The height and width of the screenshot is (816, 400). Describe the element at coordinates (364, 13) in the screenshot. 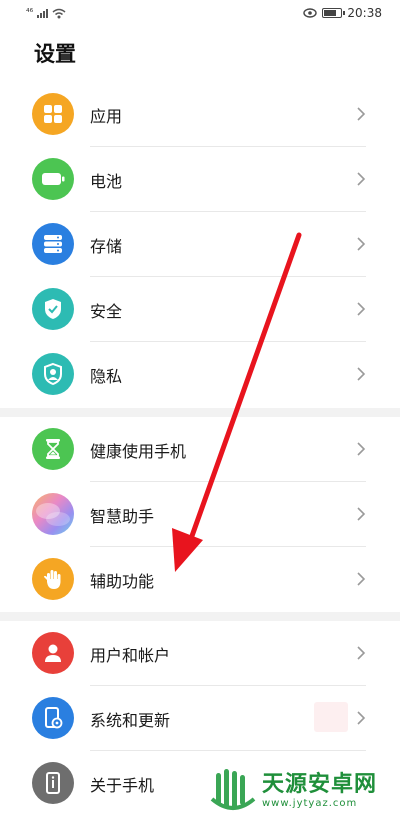

I see `clock: 20:38` at that location.